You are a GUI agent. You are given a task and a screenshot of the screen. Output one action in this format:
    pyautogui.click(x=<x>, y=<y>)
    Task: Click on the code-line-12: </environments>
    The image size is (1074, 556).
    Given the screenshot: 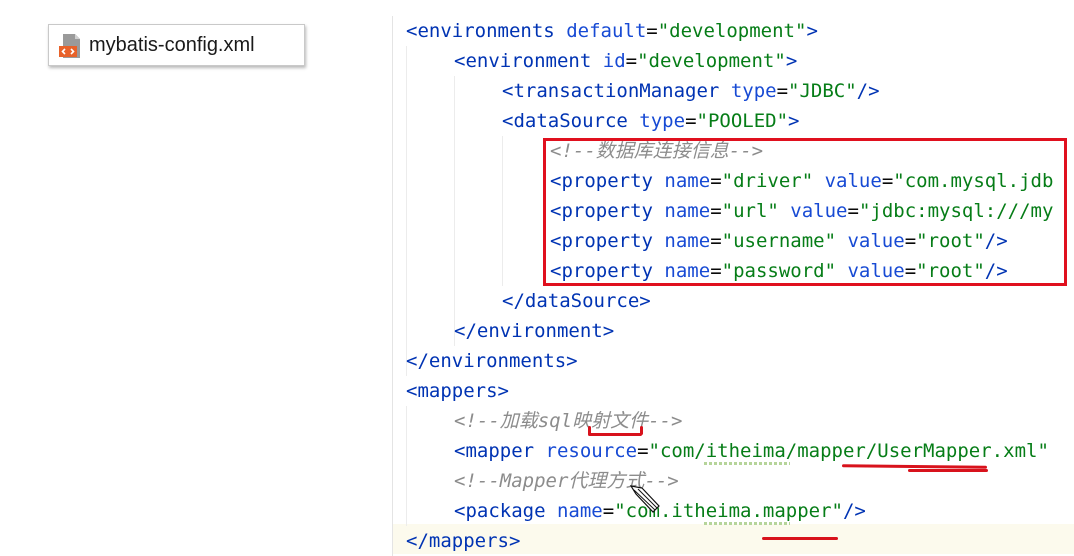 What is the action you would take?
    pyautogui.click(x=492, y=361)
    